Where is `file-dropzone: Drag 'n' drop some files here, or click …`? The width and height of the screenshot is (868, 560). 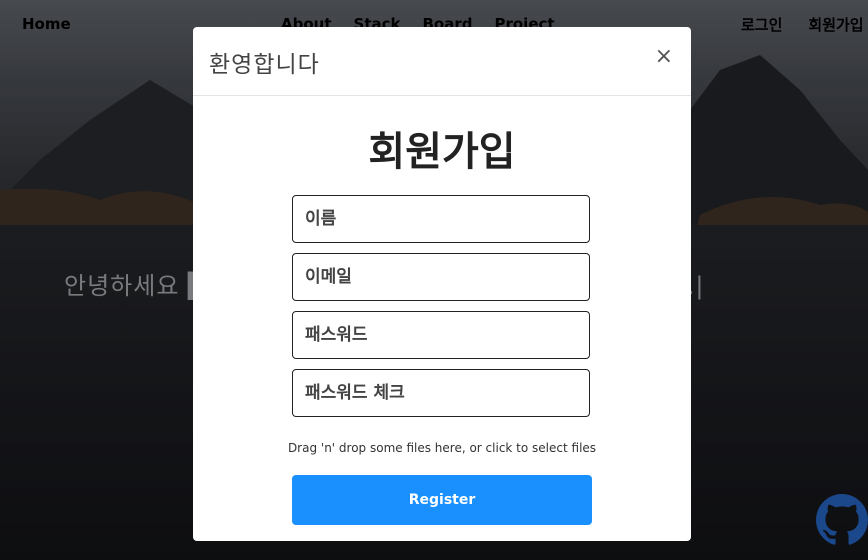 file-dropzone: Drag 'n' drop some files here, or click … is located at coordinates (442, 448).